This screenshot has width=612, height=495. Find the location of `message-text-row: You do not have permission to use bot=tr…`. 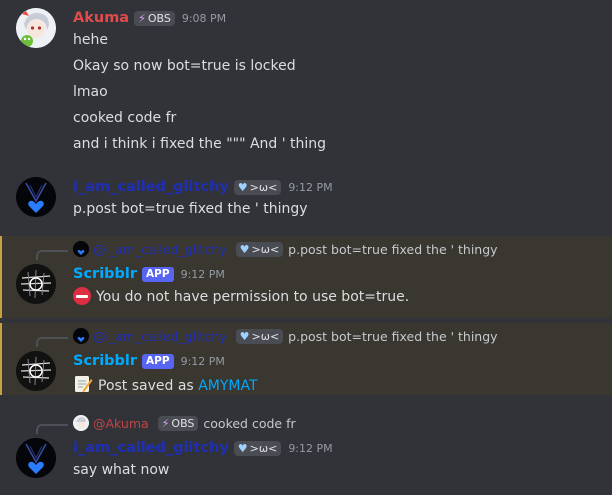

message-text-row: You do not have permission to use bot=tr… is located at coordinates (241, 296).